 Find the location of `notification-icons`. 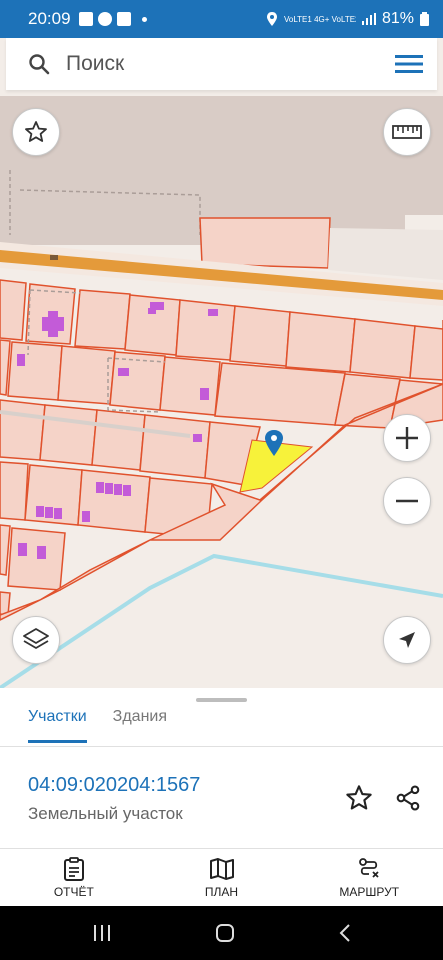

notification-icons is located at coordinates (112, 19).